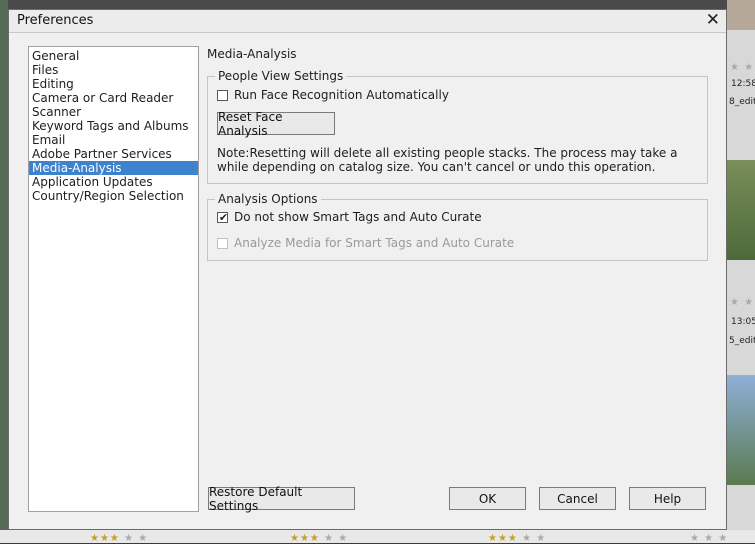  Describe the element at coordinates (743, 84) in the screenshot. I see `background-time: 12:58` at that location.